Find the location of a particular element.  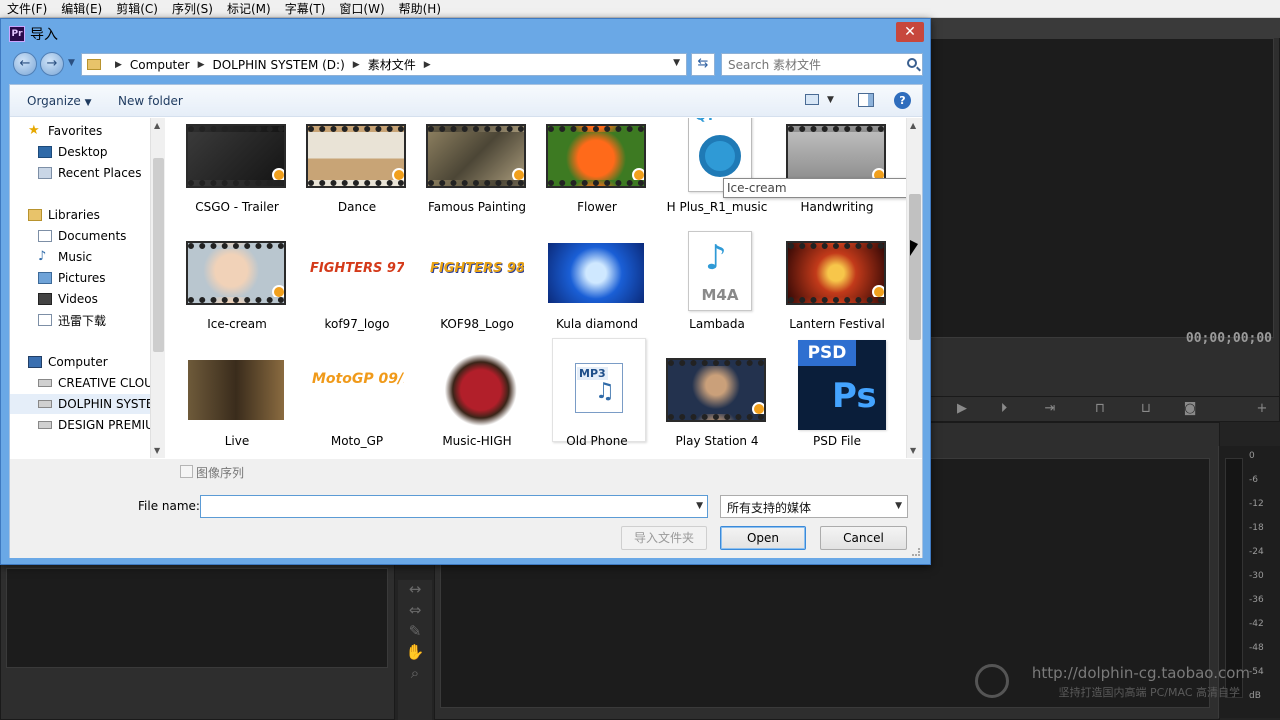

file-grid-scrollbar-thumb is located at coordinates (915, 267).